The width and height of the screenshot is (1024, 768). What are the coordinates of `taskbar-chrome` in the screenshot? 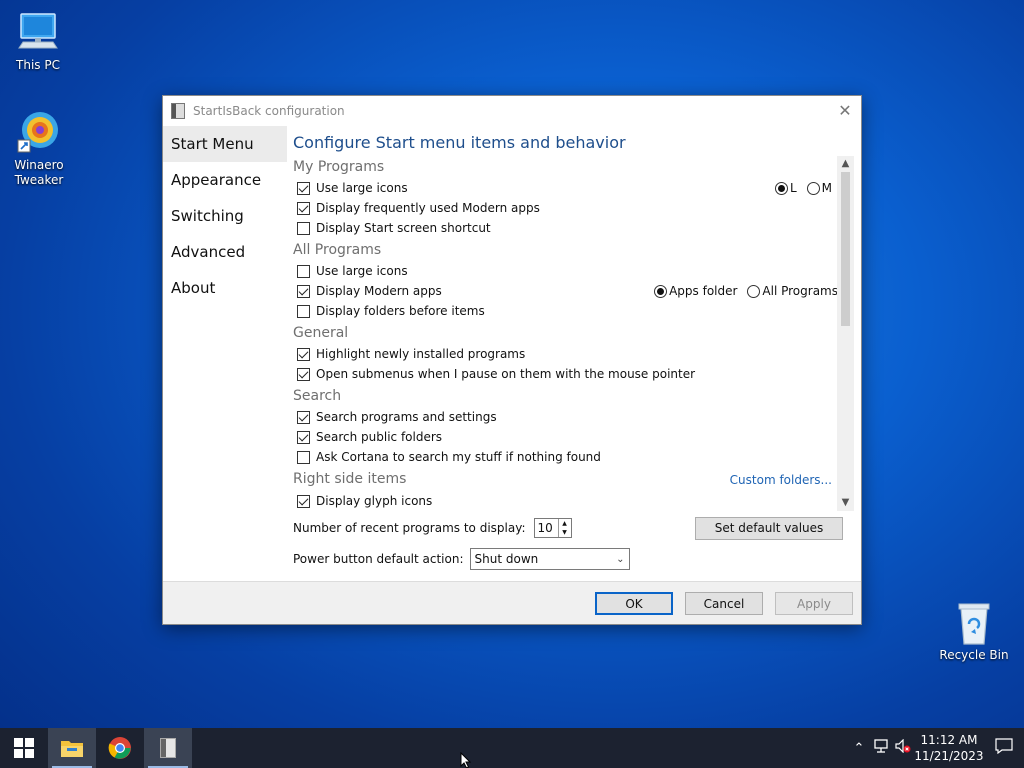 It's located at (120, 748).